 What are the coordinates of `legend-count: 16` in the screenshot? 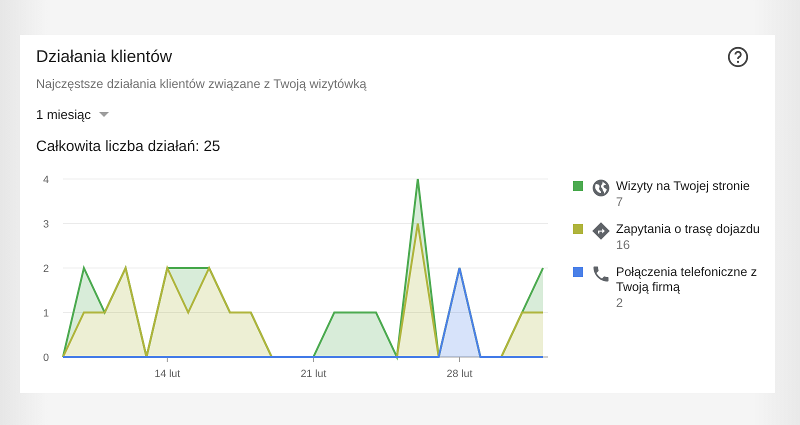 It's located at (623, 245).